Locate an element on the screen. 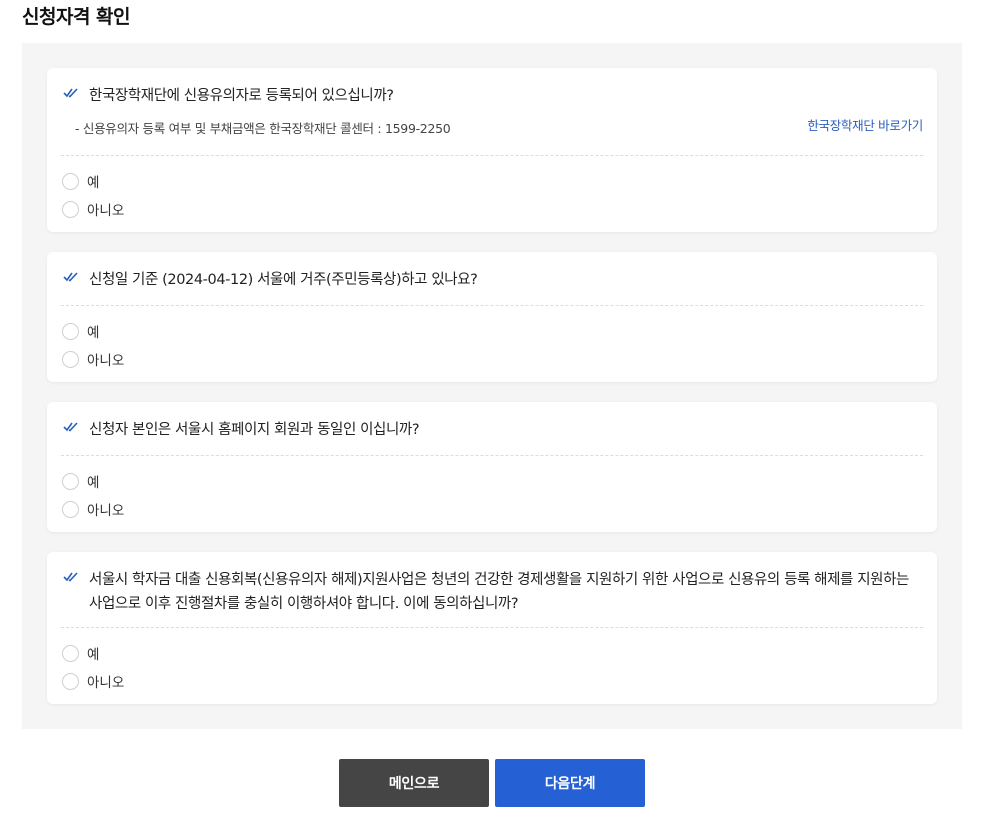 Image resolution: width=983 pixels, height=819 pixels. option-no-1: 아니오 is located at coordinates (93, 209).